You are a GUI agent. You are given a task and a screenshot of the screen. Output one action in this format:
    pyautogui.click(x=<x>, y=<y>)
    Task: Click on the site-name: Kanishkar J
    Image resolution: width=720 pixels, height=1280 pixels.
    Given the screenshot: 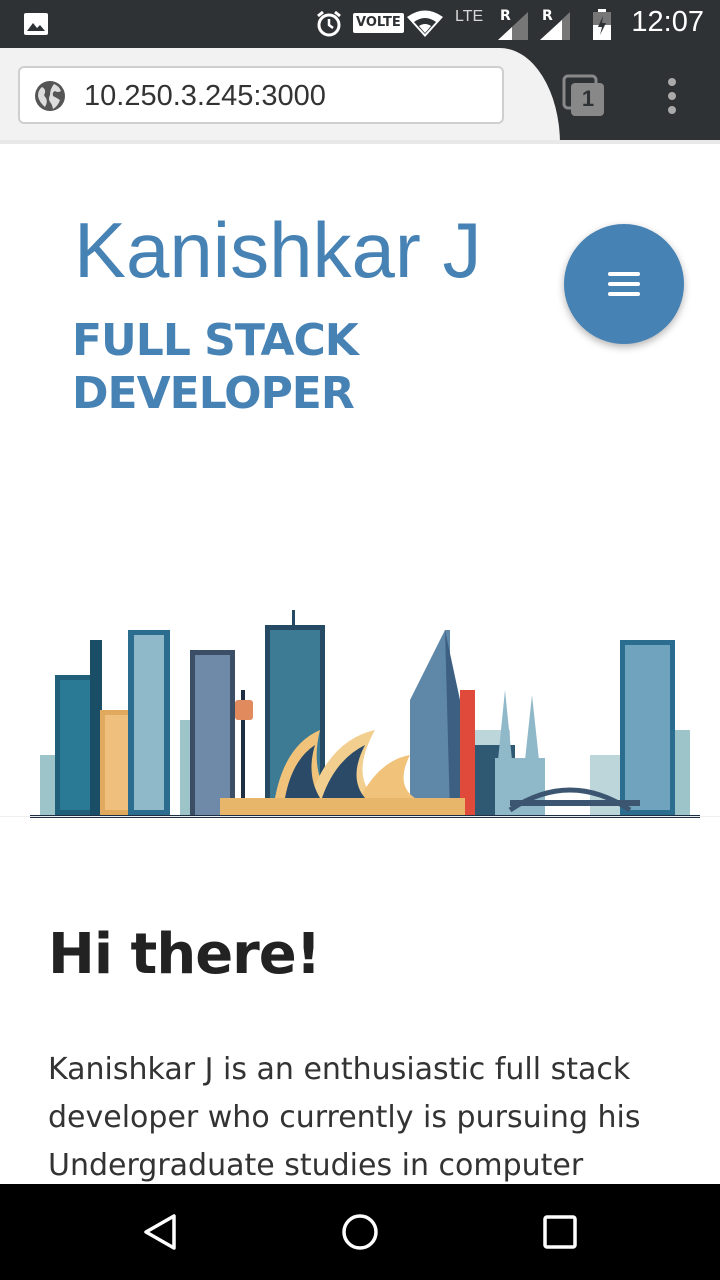 What is the action you would take?
    pyautogui.click(x=278, y=250)
    